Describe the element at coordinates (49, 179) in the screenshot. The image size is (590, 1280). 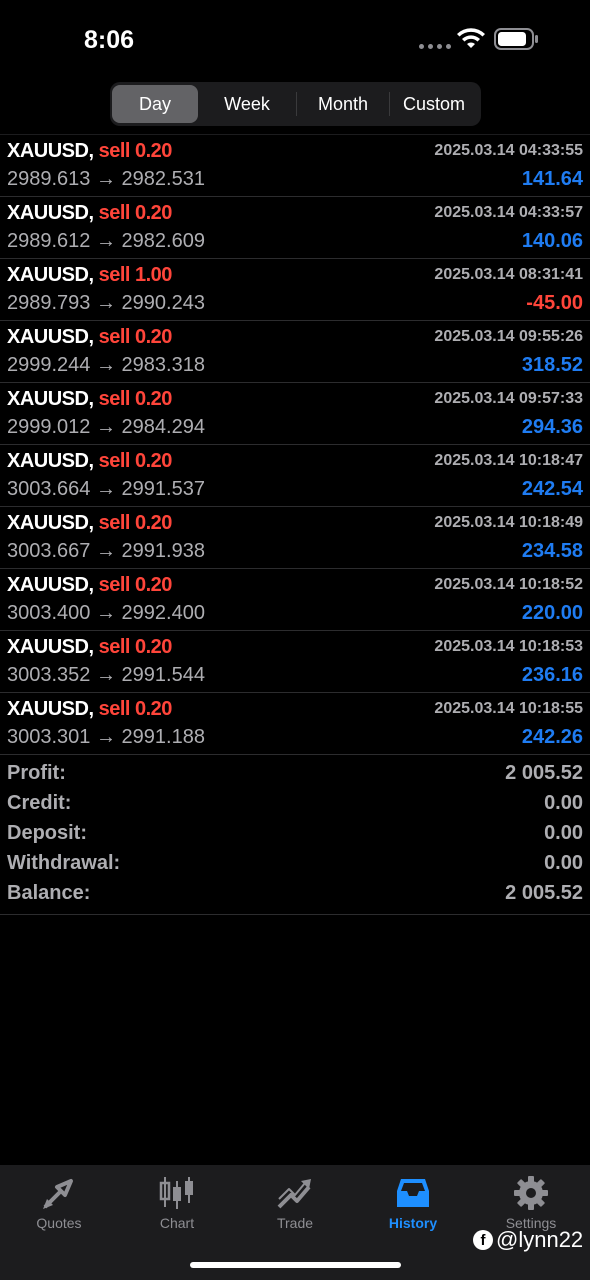
I see `open-price: 2989.613` at that location.